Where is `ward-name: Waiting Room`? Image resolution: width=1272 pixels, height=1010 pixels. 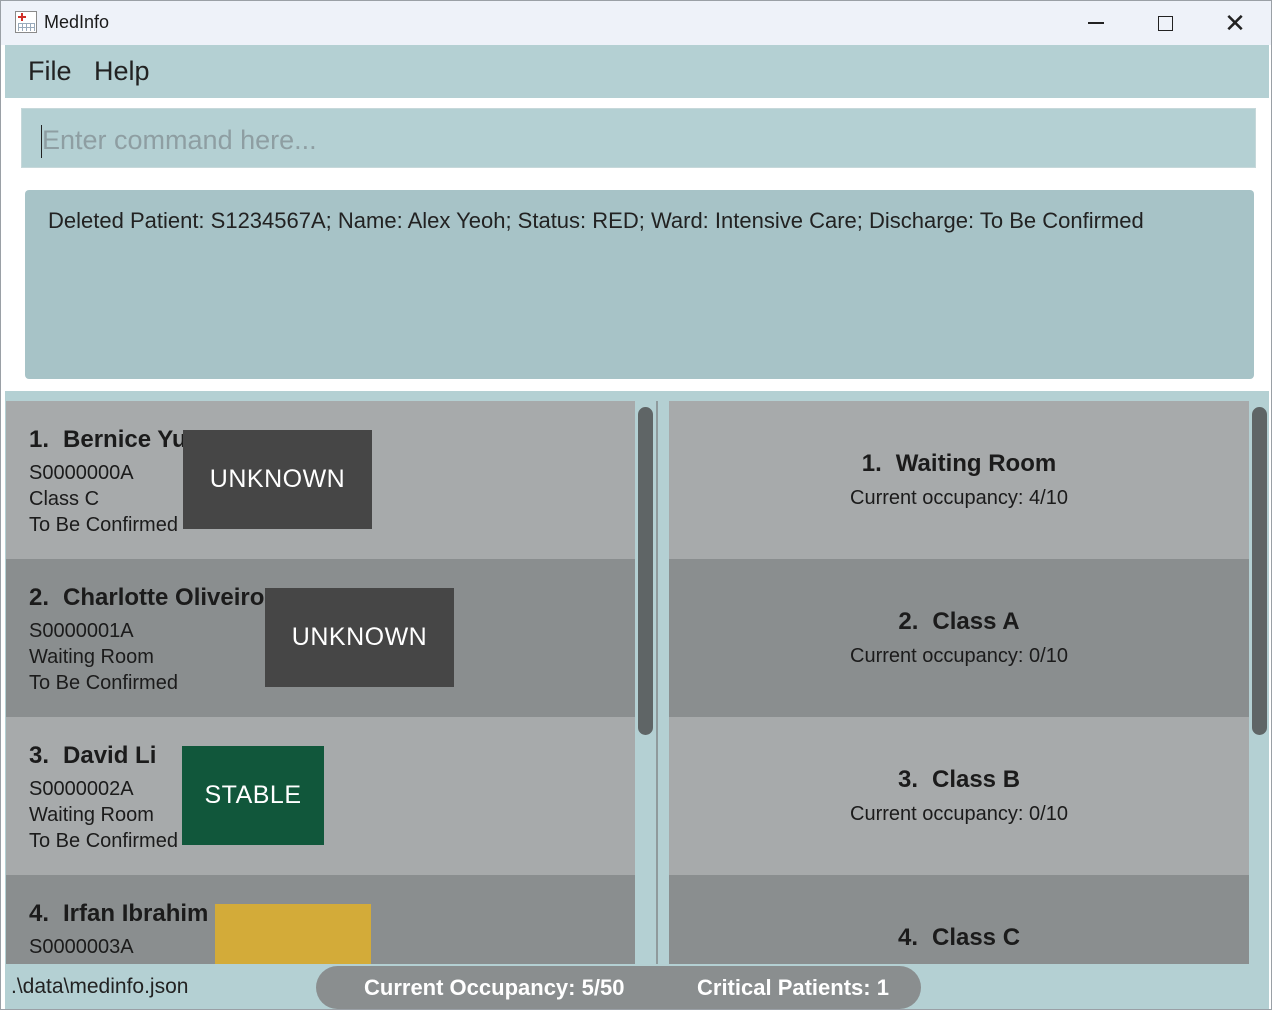
ward-name: Waiting Room is located at coordinates (976, 463).